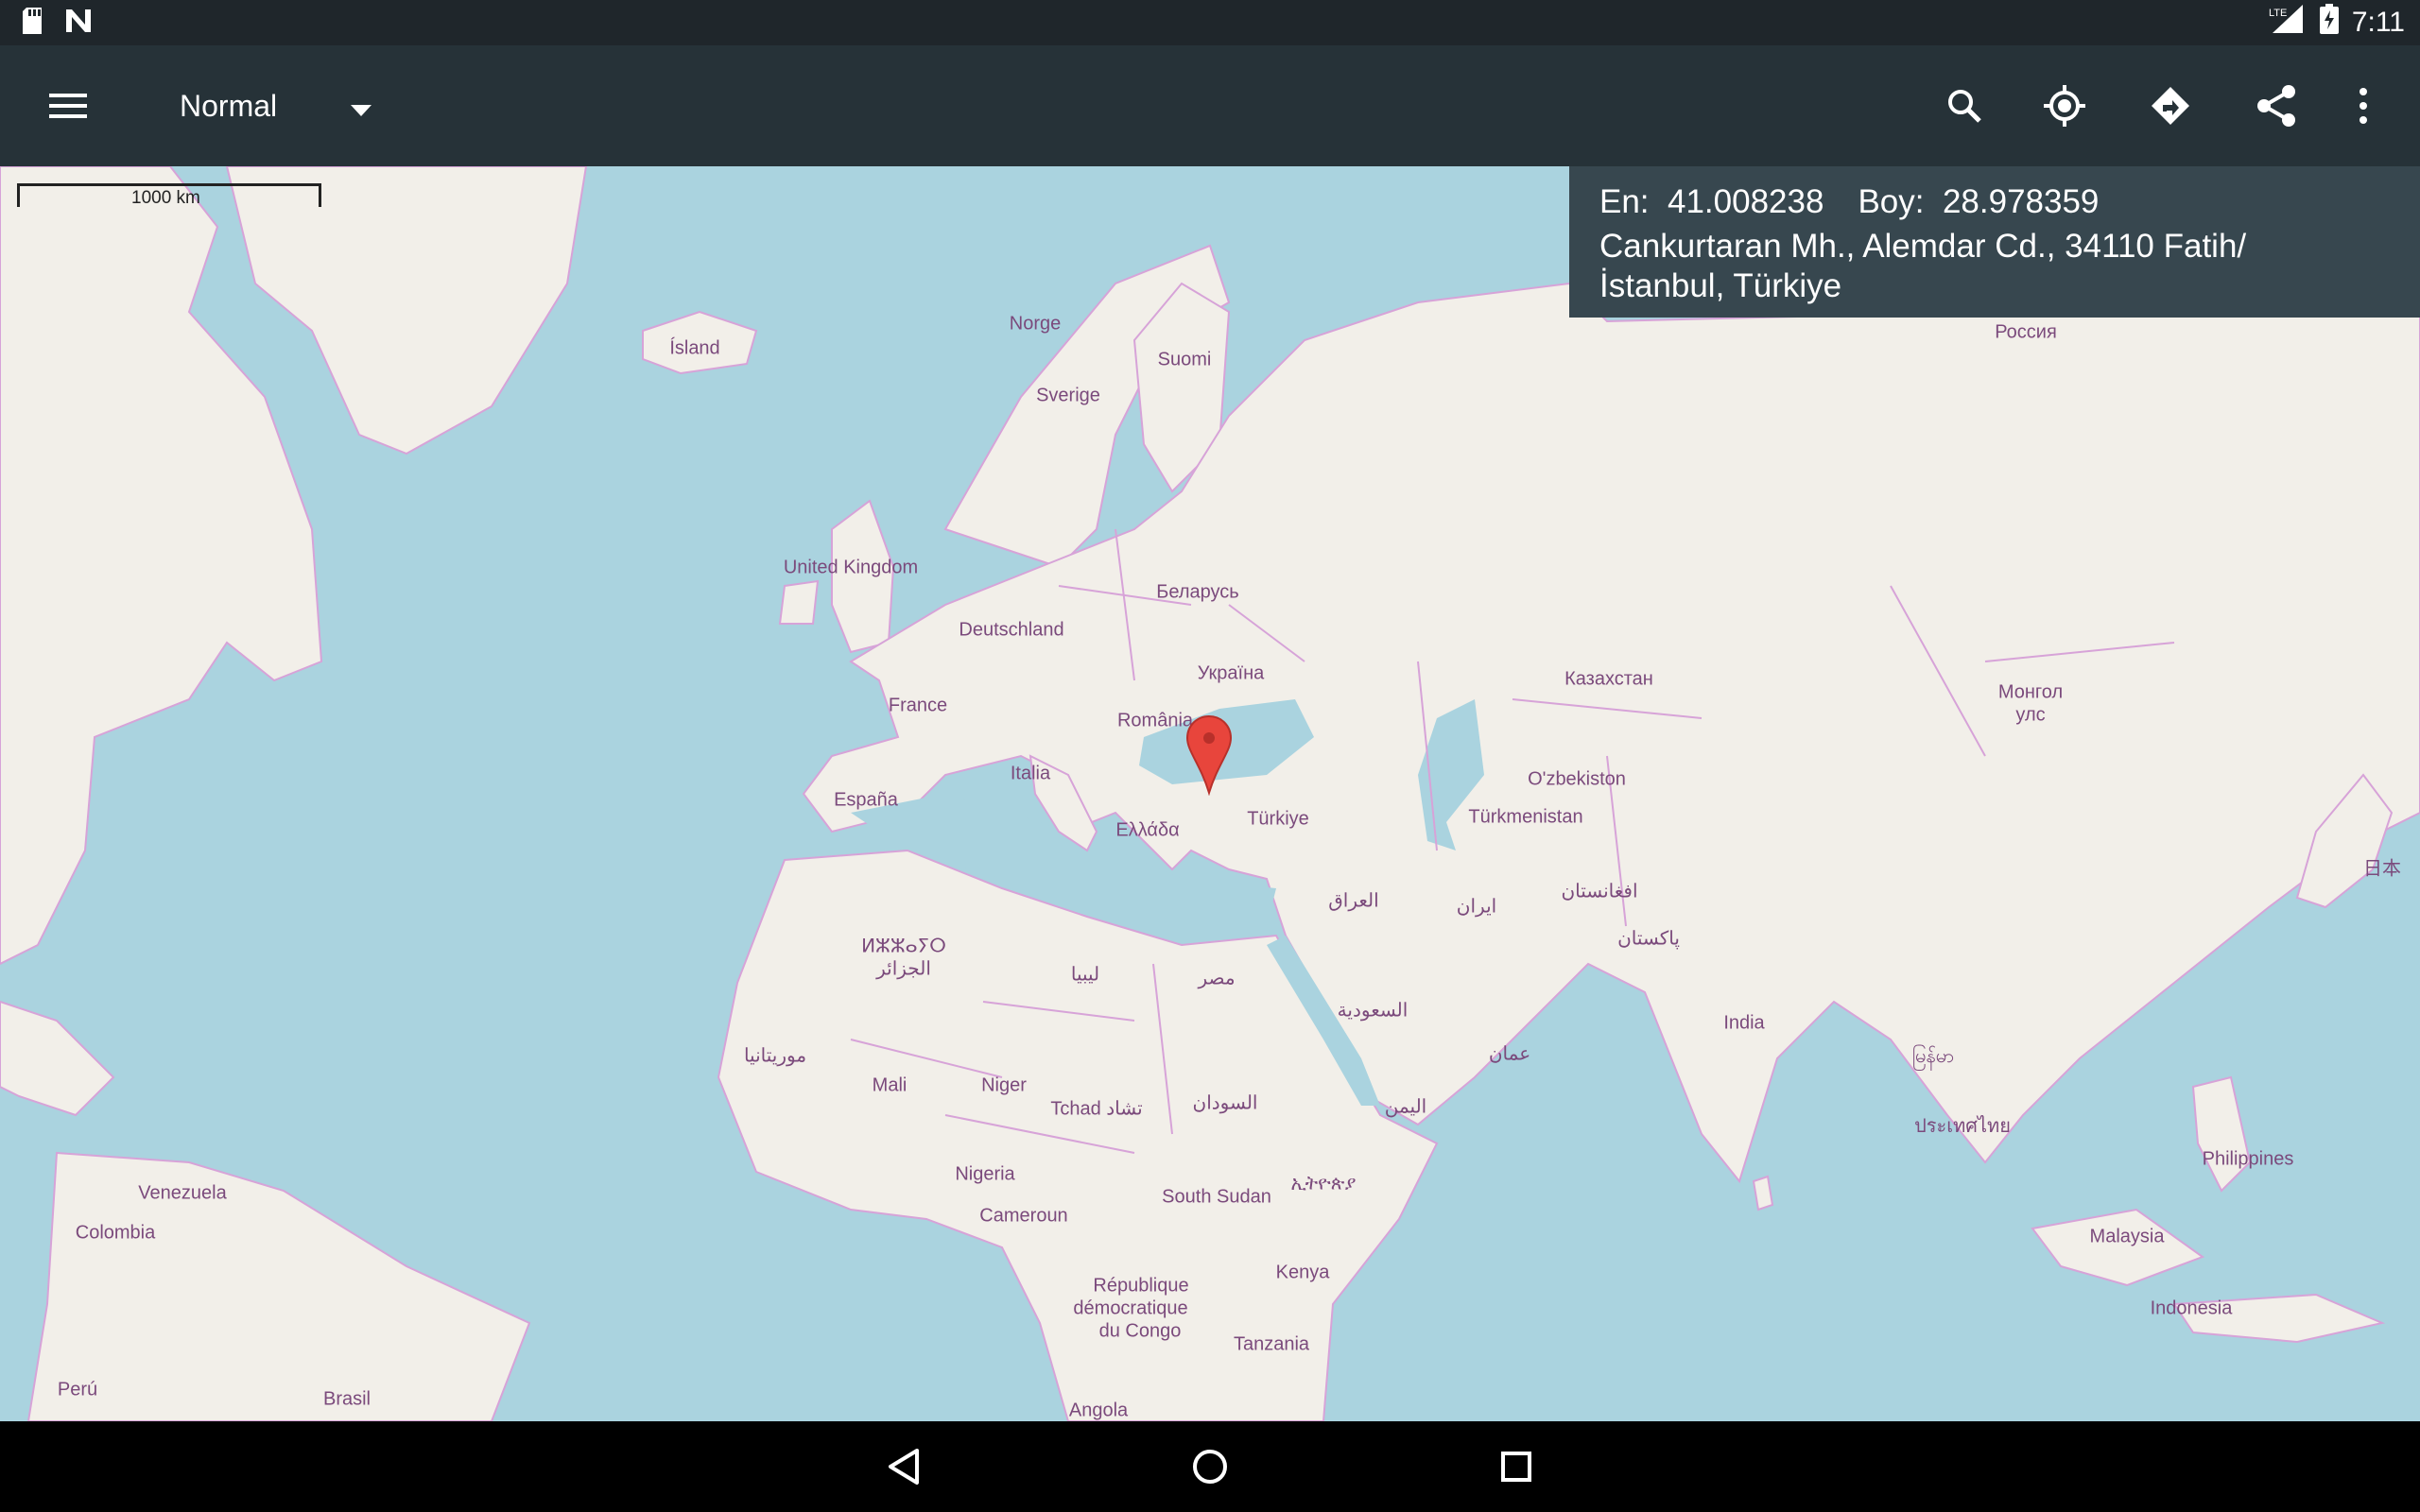 This screenshot has height=1512, width=2420. I want to click on map-label-pakistan: پاکستان, so click(1648, 939).